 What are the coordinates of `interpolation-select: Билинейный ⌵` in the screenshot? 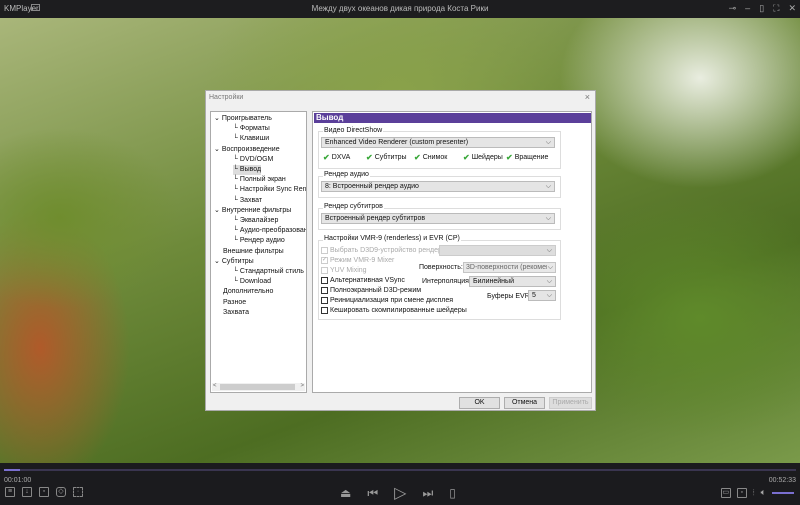 It's located at (512, 281).